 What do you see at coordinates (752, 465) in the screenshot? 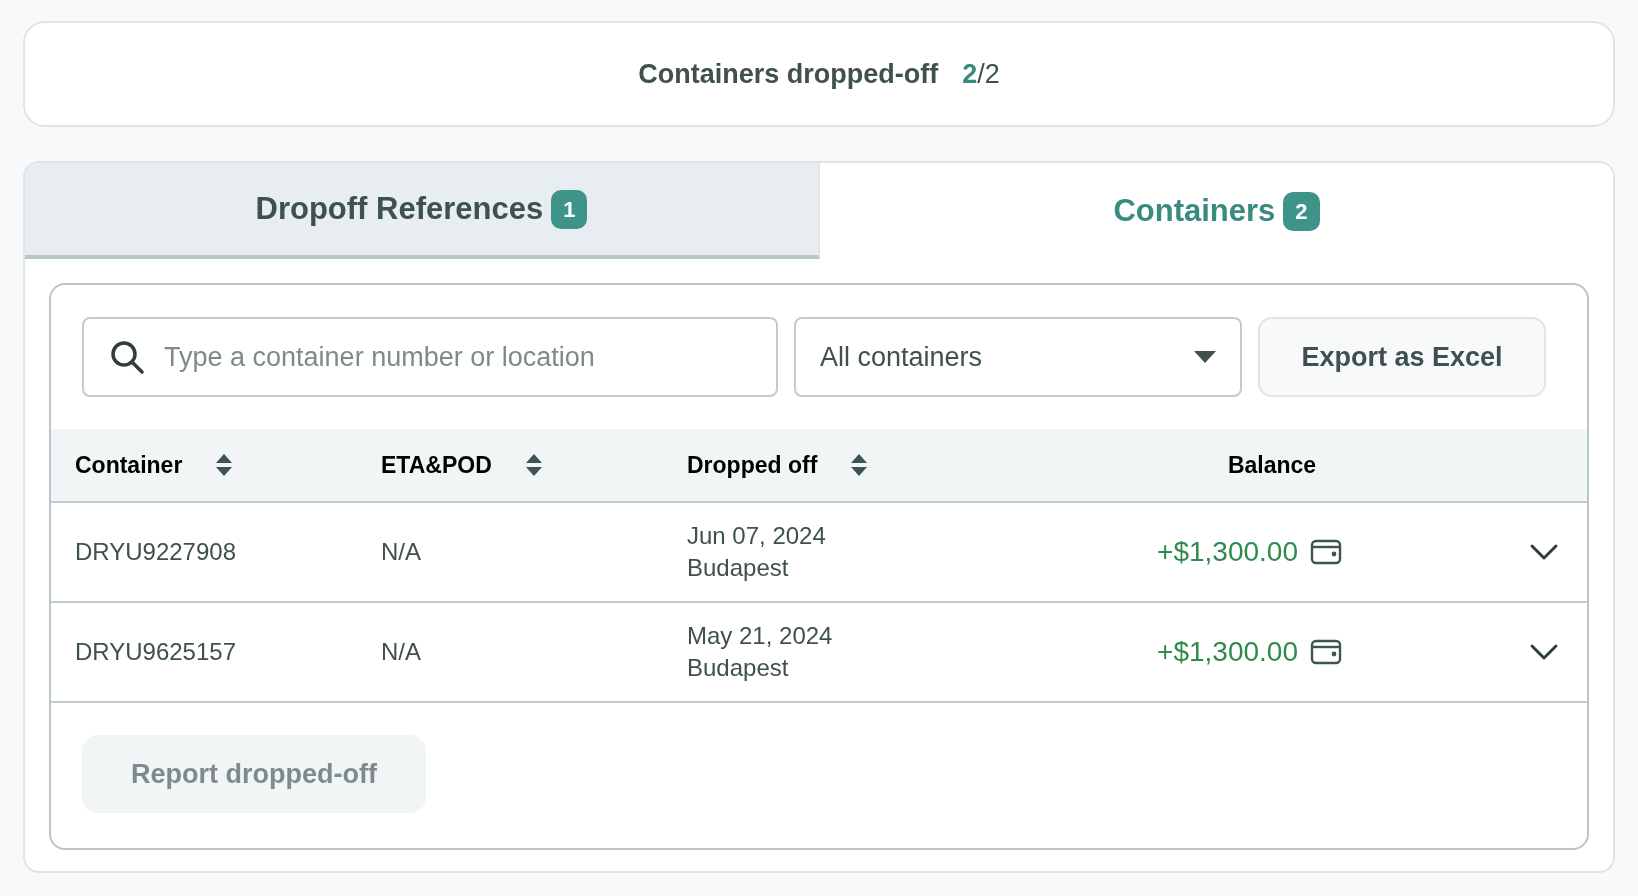
I see `column-header: Dropped off` at bounding box center [752, 465].